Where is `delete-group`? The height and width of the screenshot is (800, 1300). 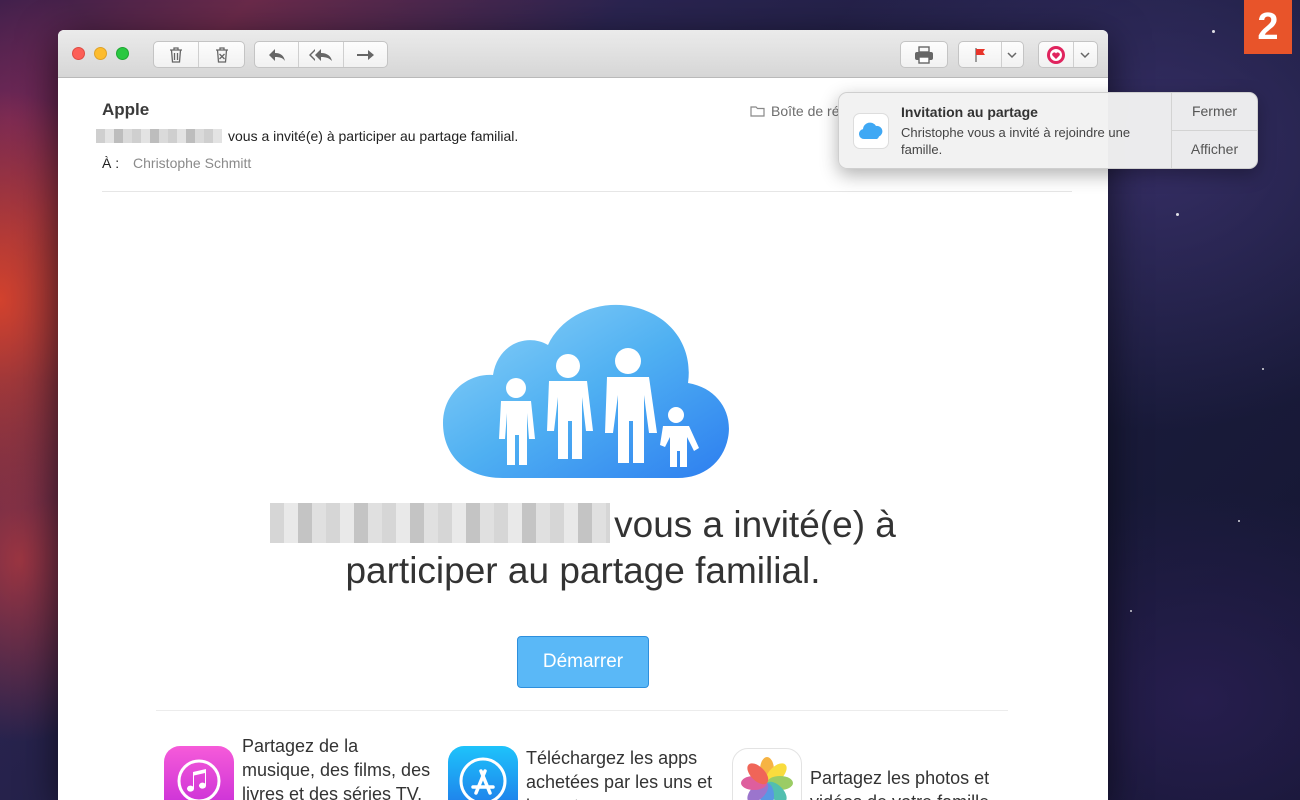
delete-group is located at coordinates (199, 54).